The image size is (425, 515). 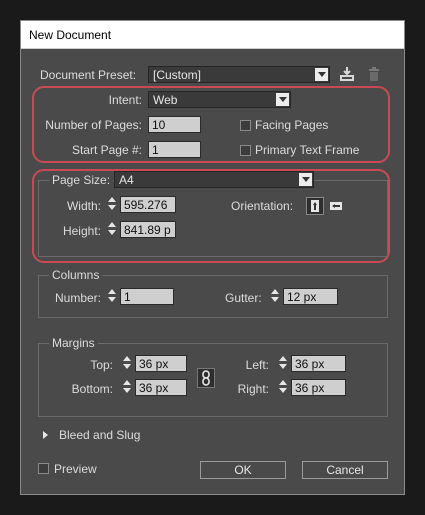 I want to click on page-size-value: A4, so click(x=126, y=180).